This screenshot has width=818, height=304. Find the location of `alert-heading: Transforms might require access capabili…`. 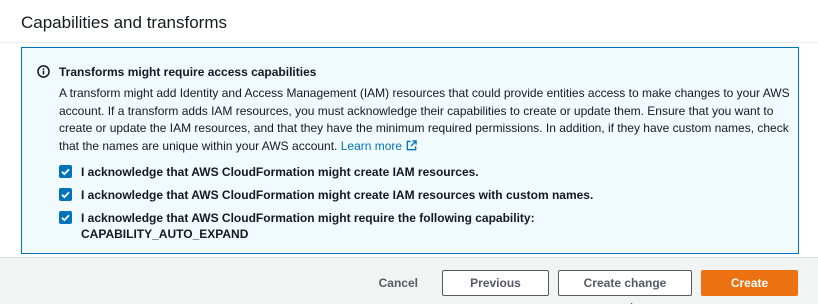

alert-heading: Transforms might require access capabili… is located at coordinates (188, 72).